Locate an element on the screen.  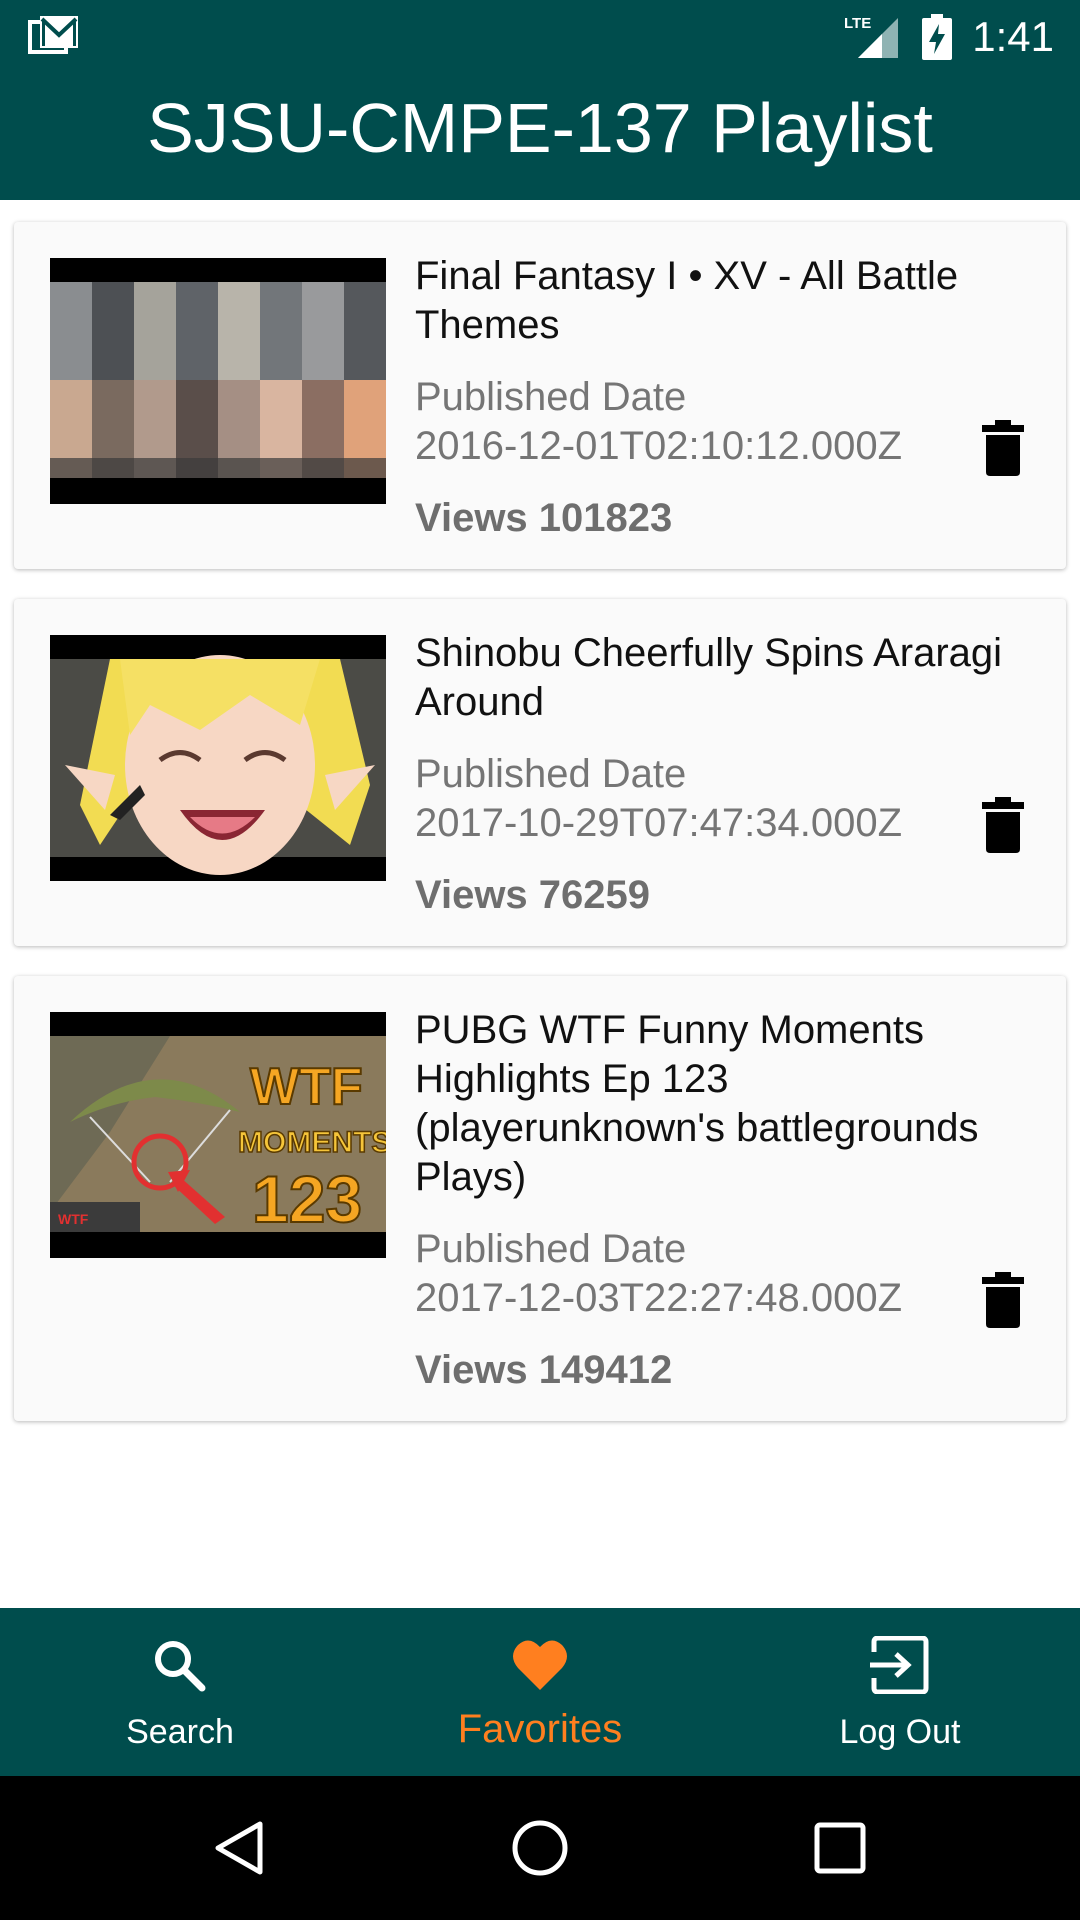
nav-label-search: Search is located at coordinates (180, 1732).